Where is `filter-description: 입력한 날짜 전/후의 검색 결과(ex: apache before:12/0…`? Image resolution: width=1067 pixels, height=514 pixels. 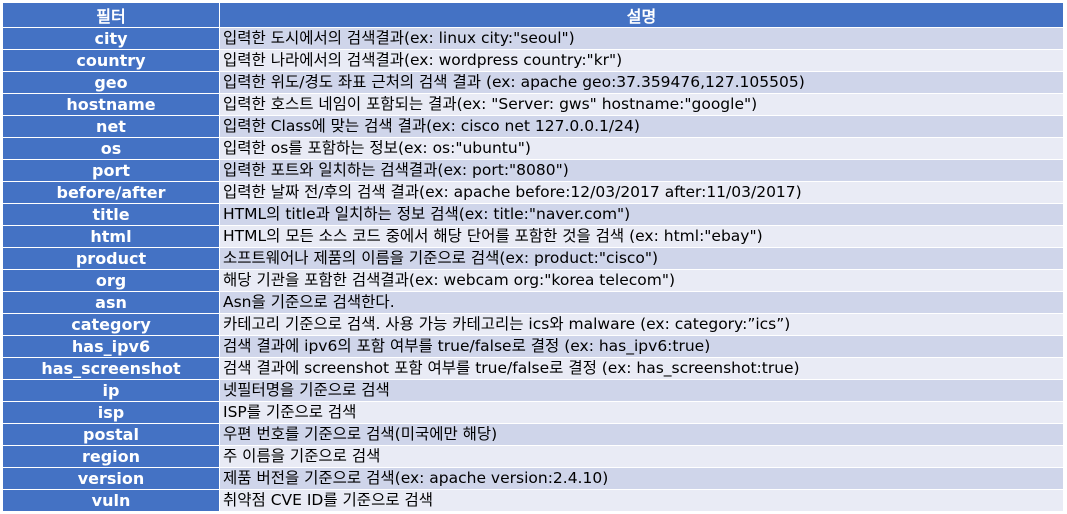
filter-description: 입력한 날짜 전/후의 검색 결과(ex: apache before:12/0… is located at coordinates (641, 192).